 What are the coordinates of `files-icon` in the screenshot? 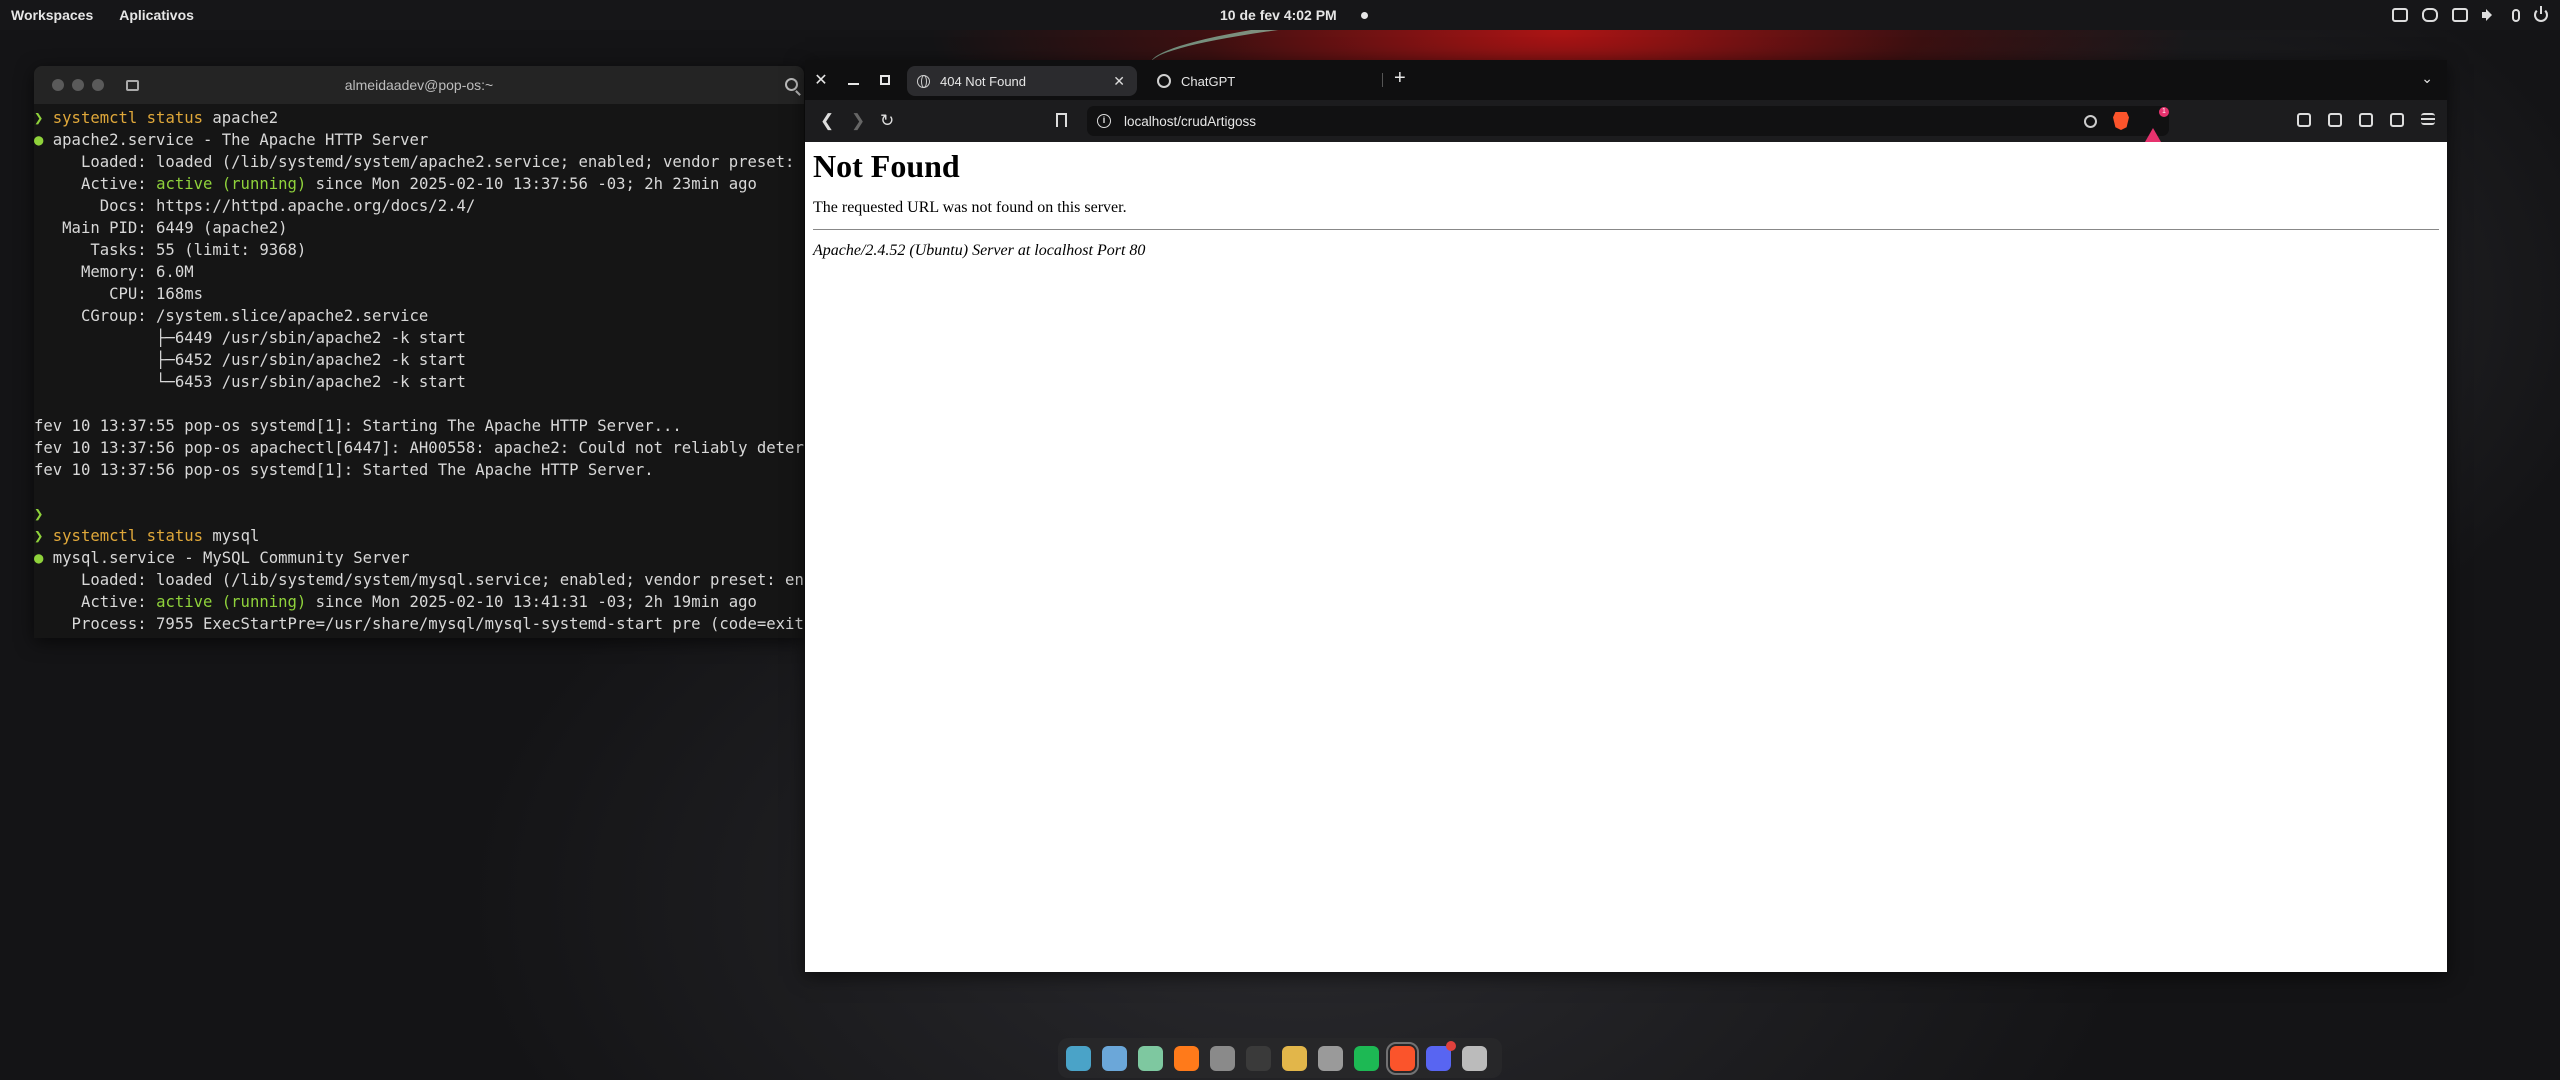 It's located at (1222, 1058).